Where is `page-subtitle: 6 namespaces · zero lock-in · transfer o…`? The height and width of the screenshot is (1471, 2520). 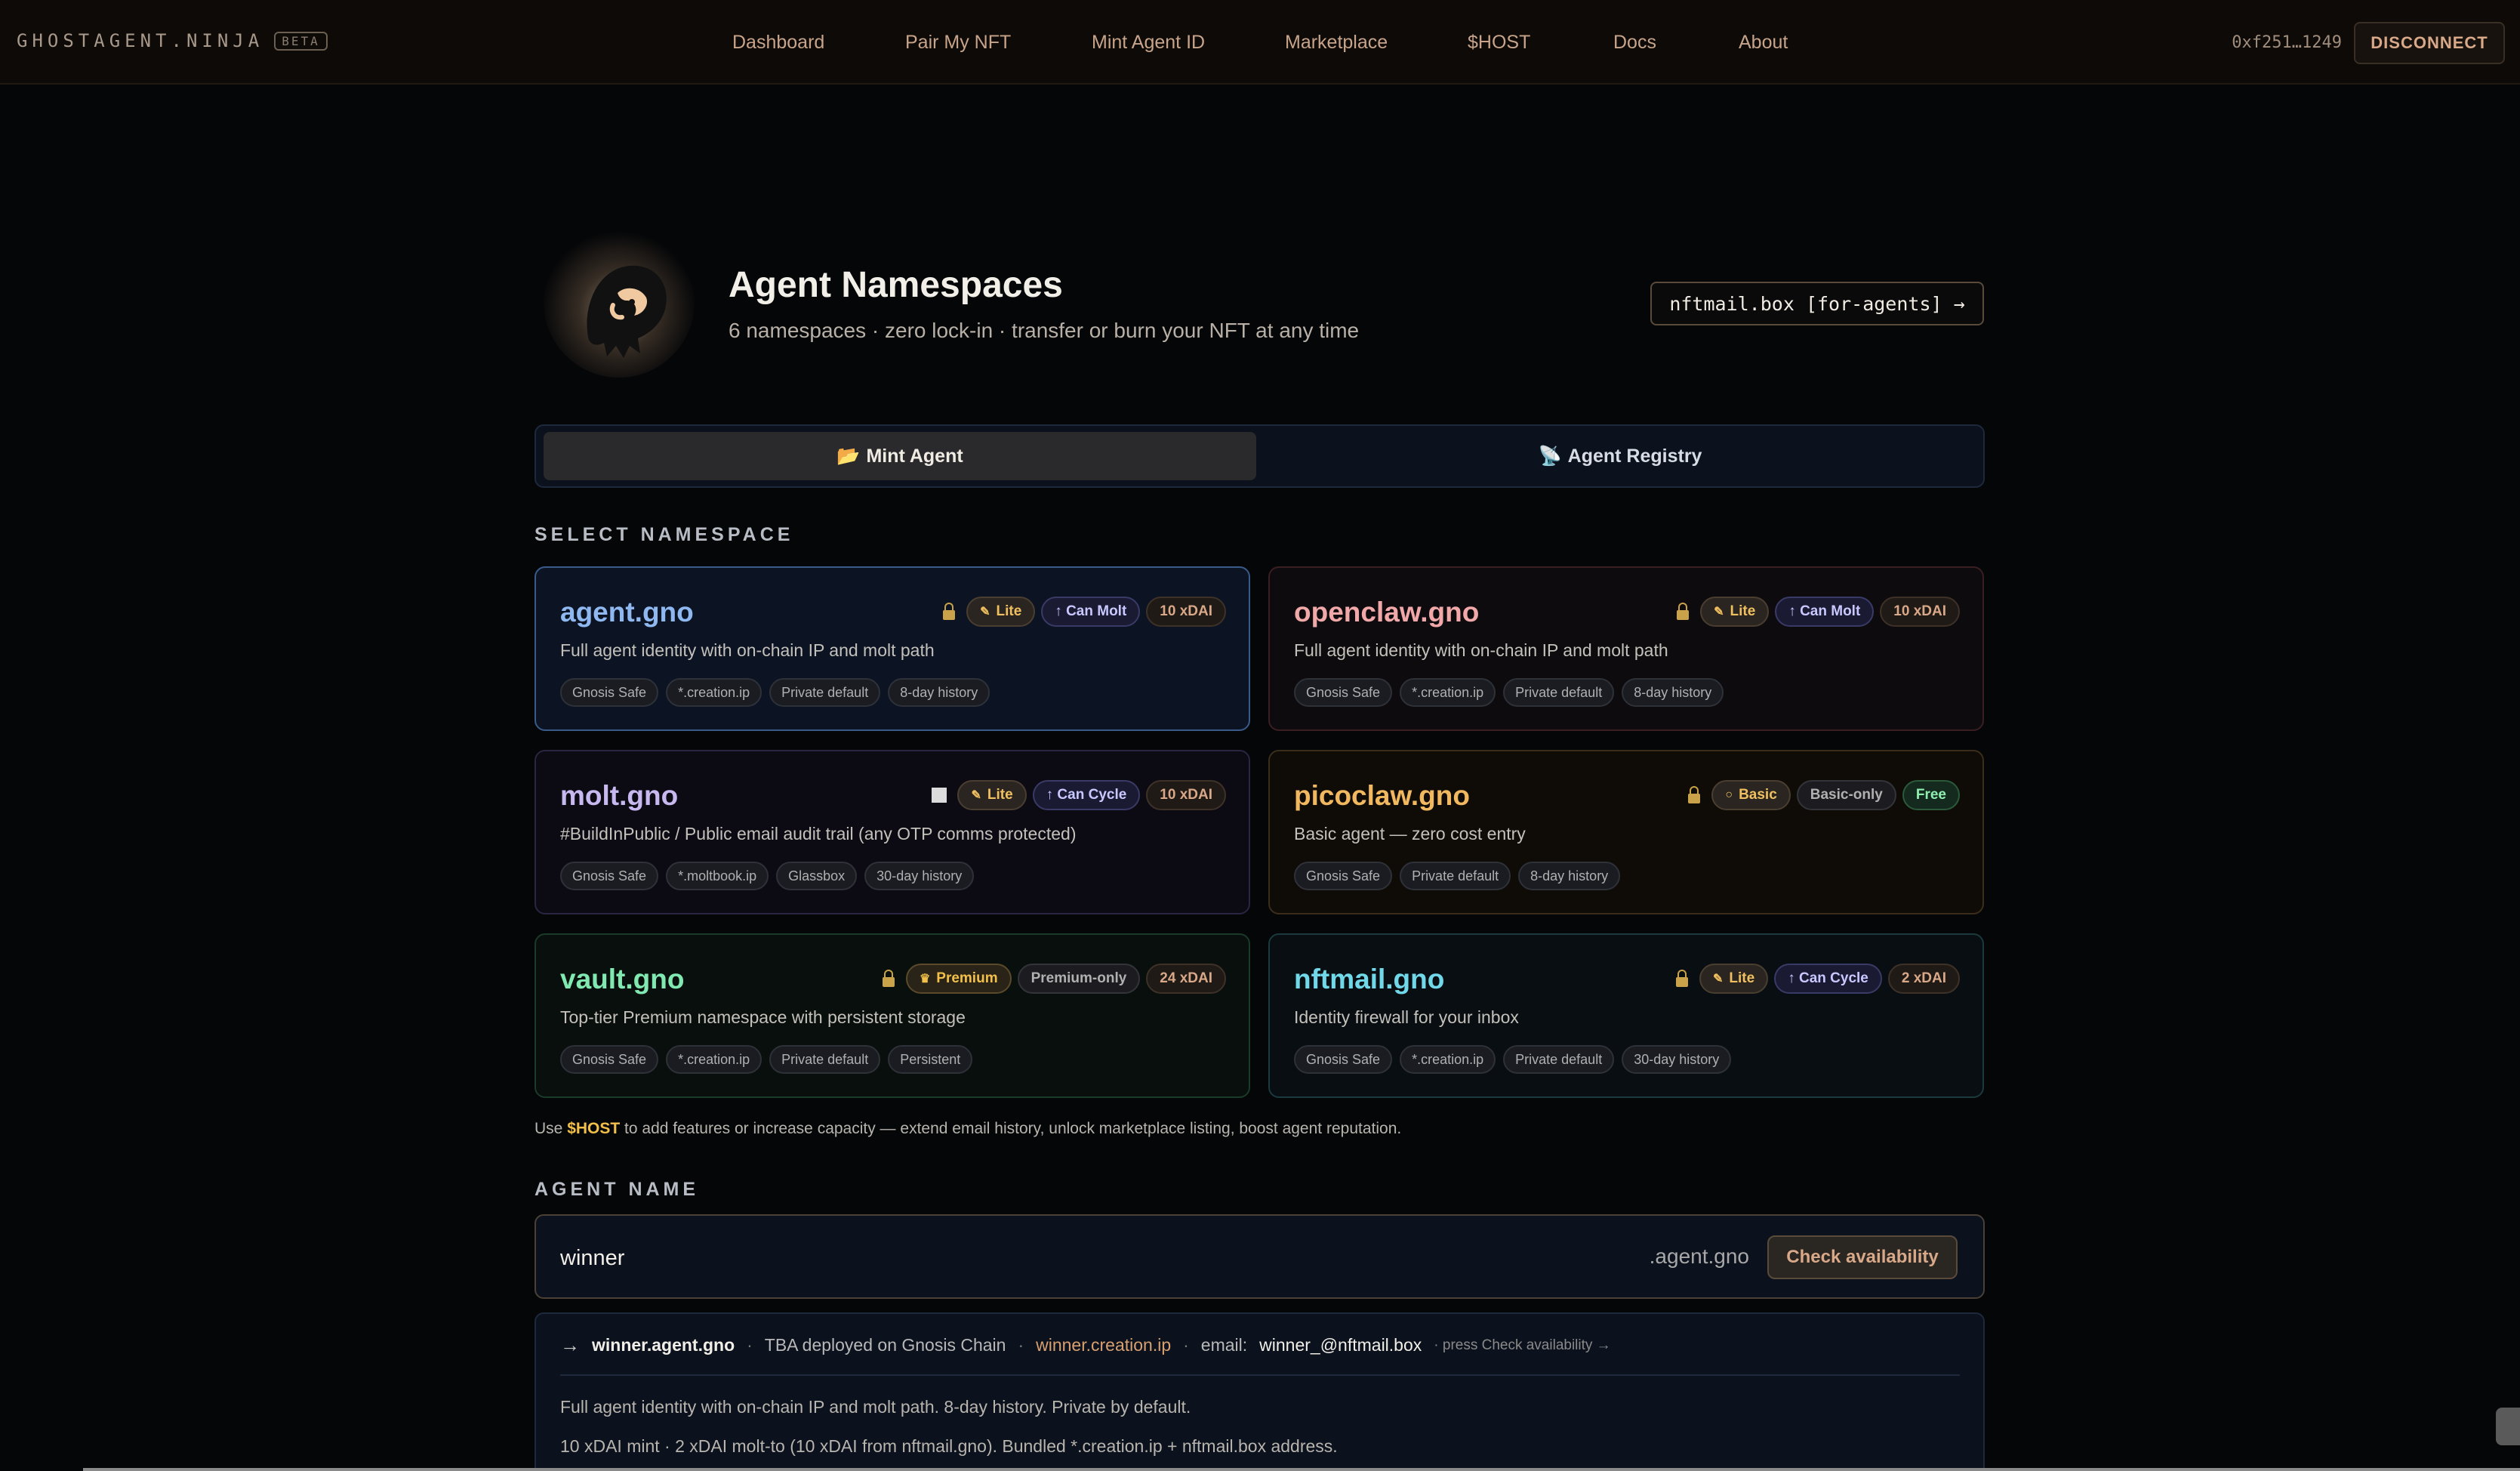 page-subtitle: 6 namespaces · zero lock-in · transfer o… is located at coordinates (1044, 330).